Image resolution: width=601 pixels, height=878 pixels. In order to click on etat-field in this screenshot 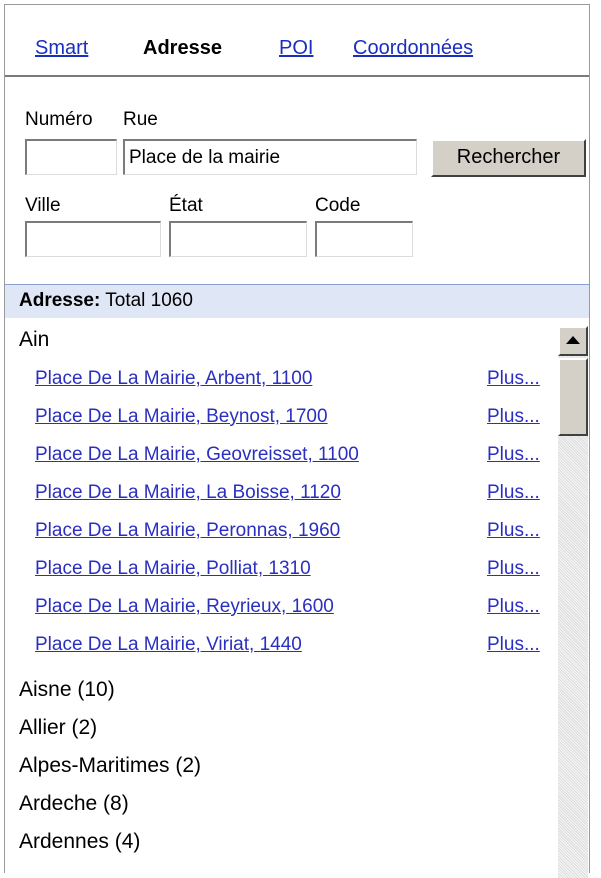, I will do `click(238, 239)`.